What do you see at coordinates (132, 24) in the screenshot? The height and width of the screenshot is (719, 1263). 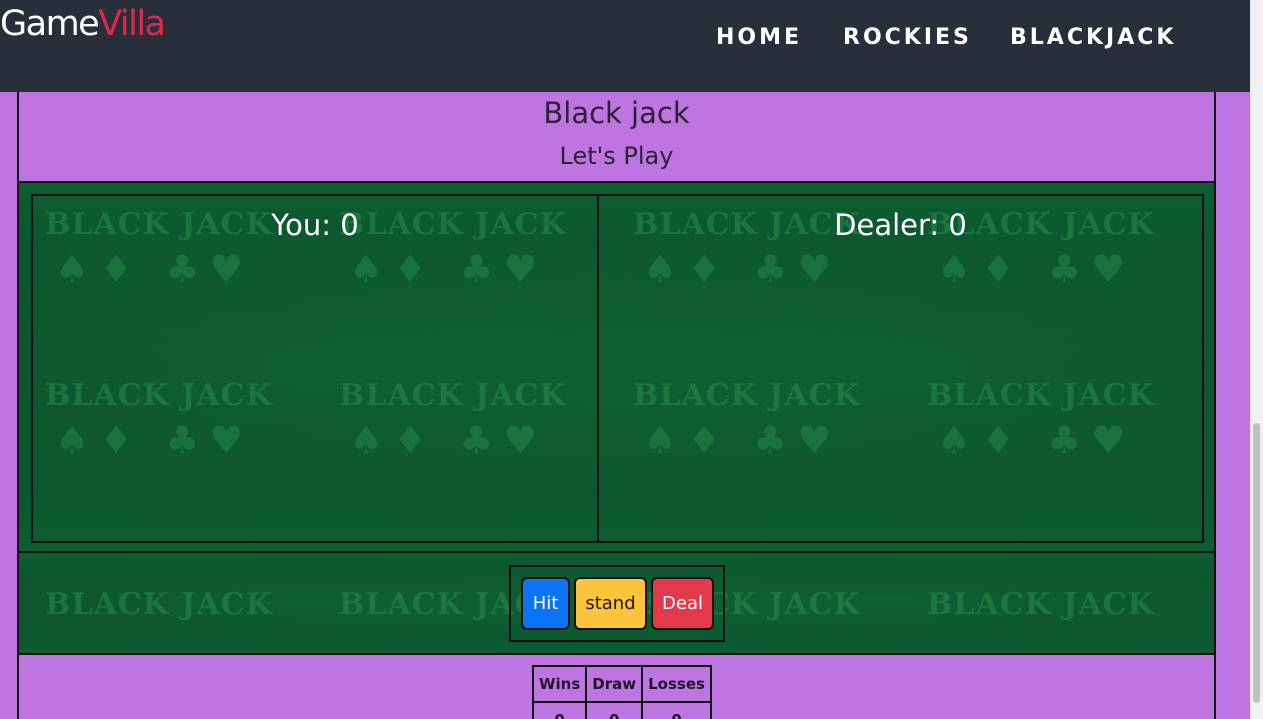 I see `brand-part-villa: Villa` at bounding box center [132, 24].